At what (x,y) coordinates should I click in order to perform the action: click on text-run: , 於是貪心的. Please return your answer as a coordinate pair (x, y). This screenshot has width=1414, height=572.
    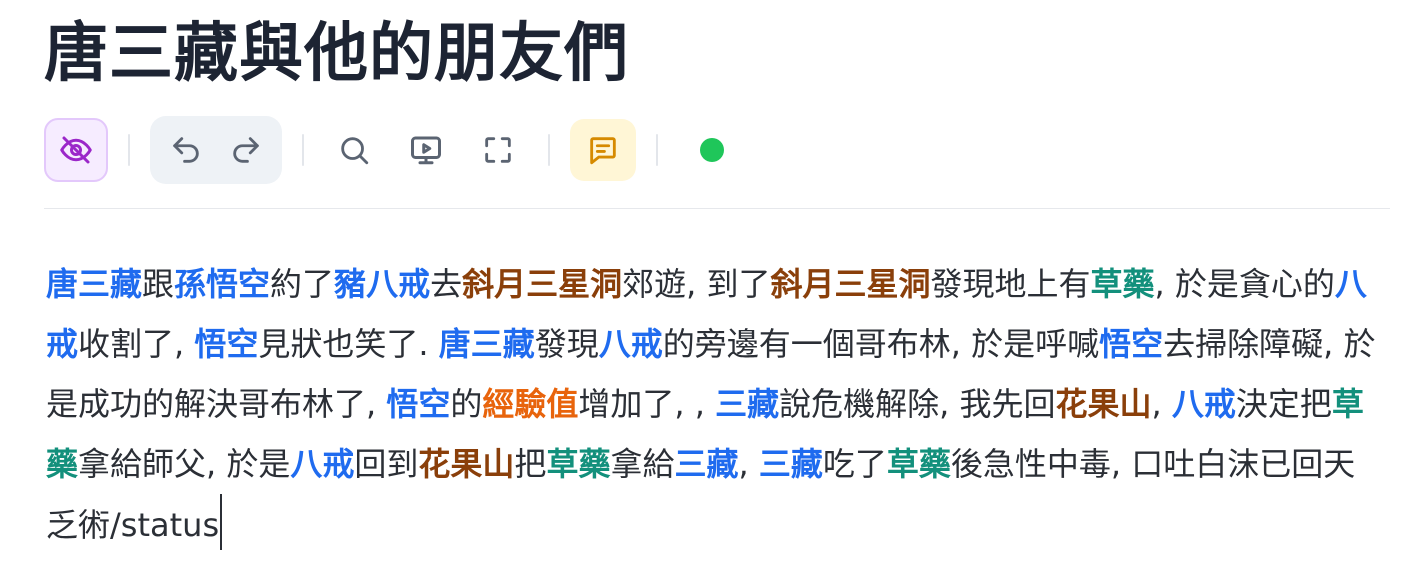
    Looking at the image, I should click on (1244, 284).